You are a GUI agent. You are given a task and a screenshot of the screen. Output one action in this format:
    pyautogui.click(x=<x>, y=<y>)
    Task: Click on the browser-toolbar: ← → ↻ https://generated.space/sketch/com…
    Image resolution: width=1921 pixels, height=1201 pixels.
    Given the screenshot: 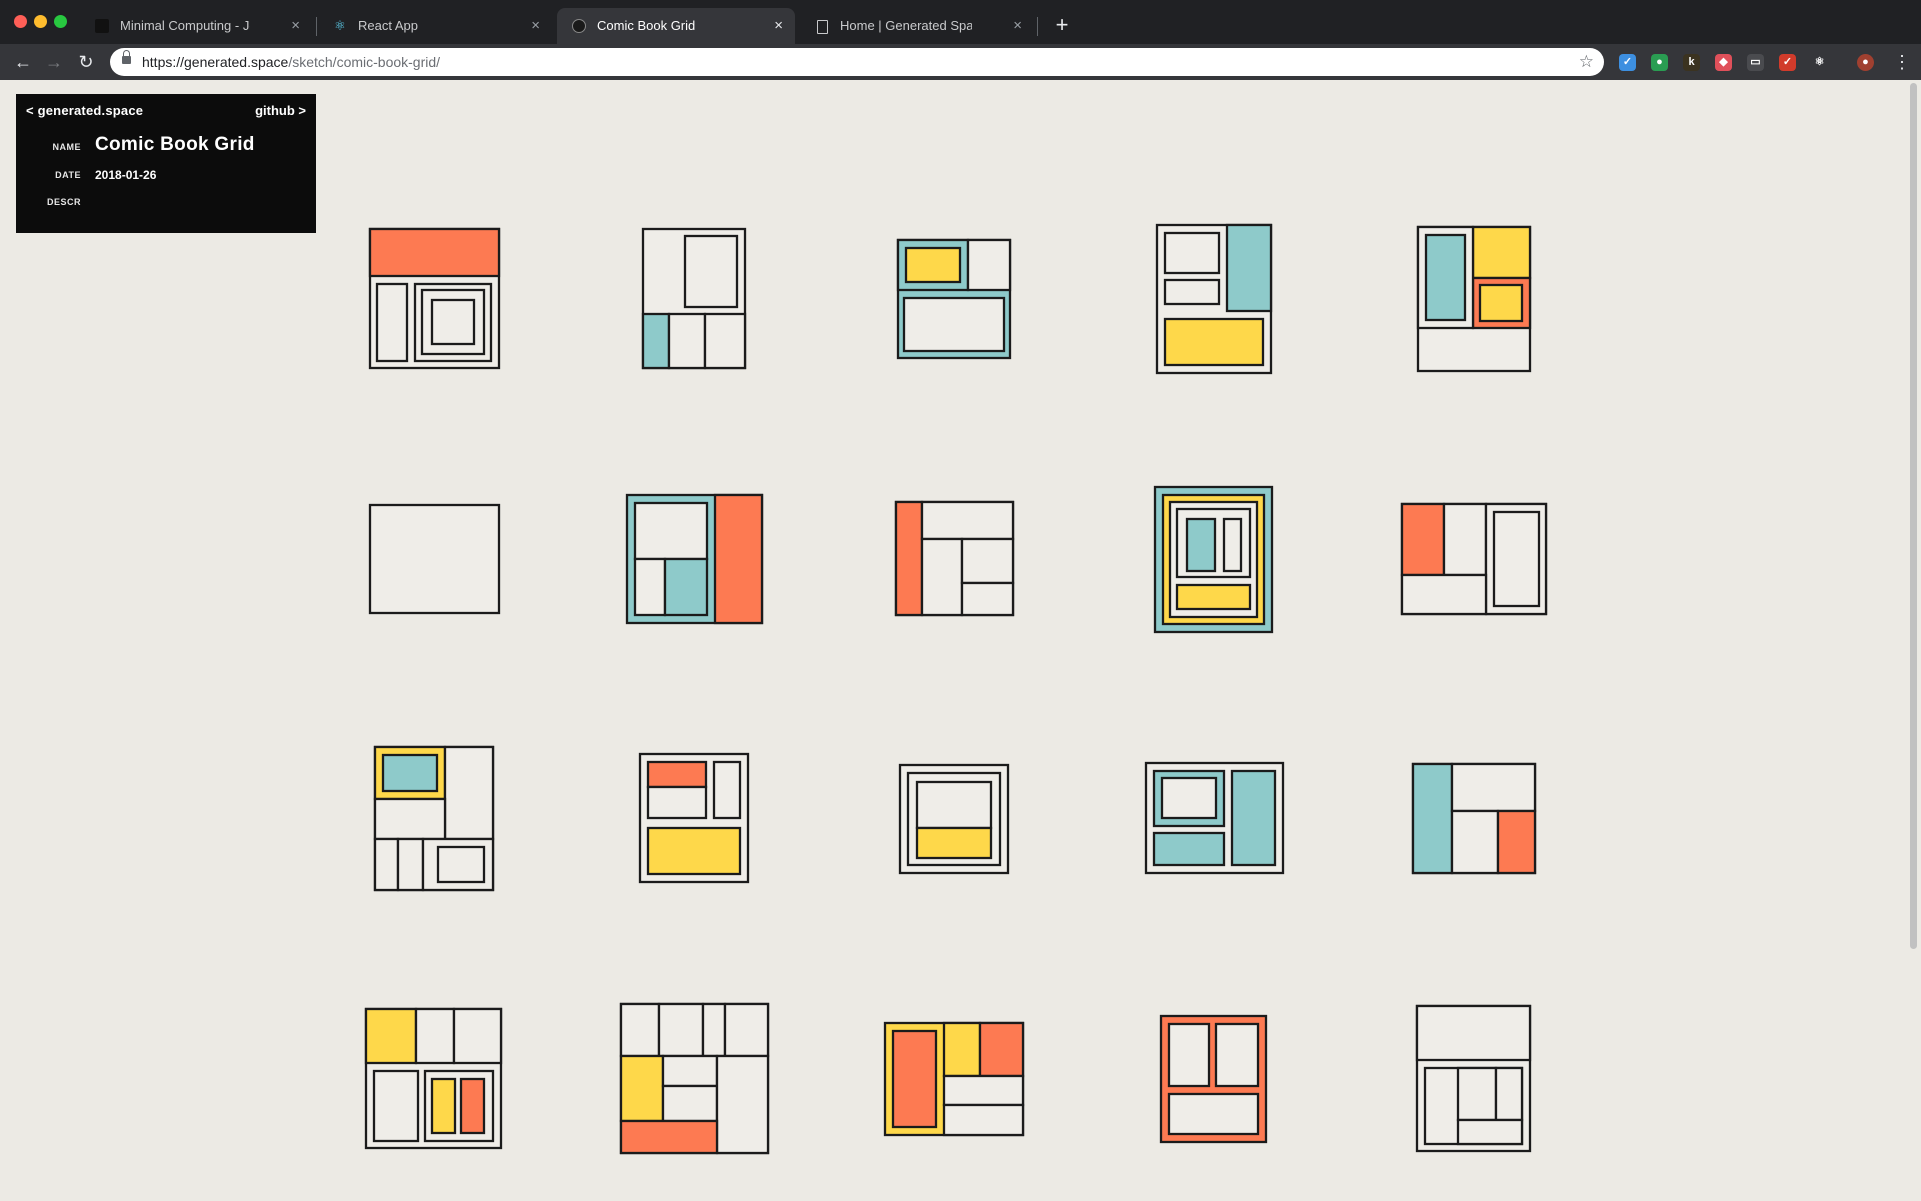 What is the action you would take?
    pyautogui.click(x=960, y=62)
    